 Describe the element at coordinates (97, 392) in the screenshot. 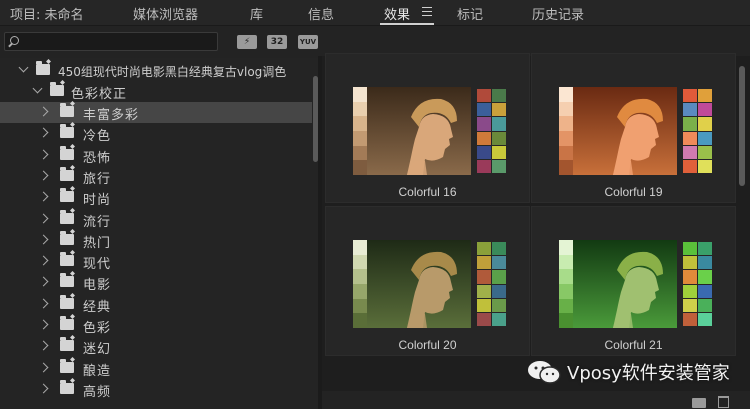

I see `tree-item-label: 高频` at that location.